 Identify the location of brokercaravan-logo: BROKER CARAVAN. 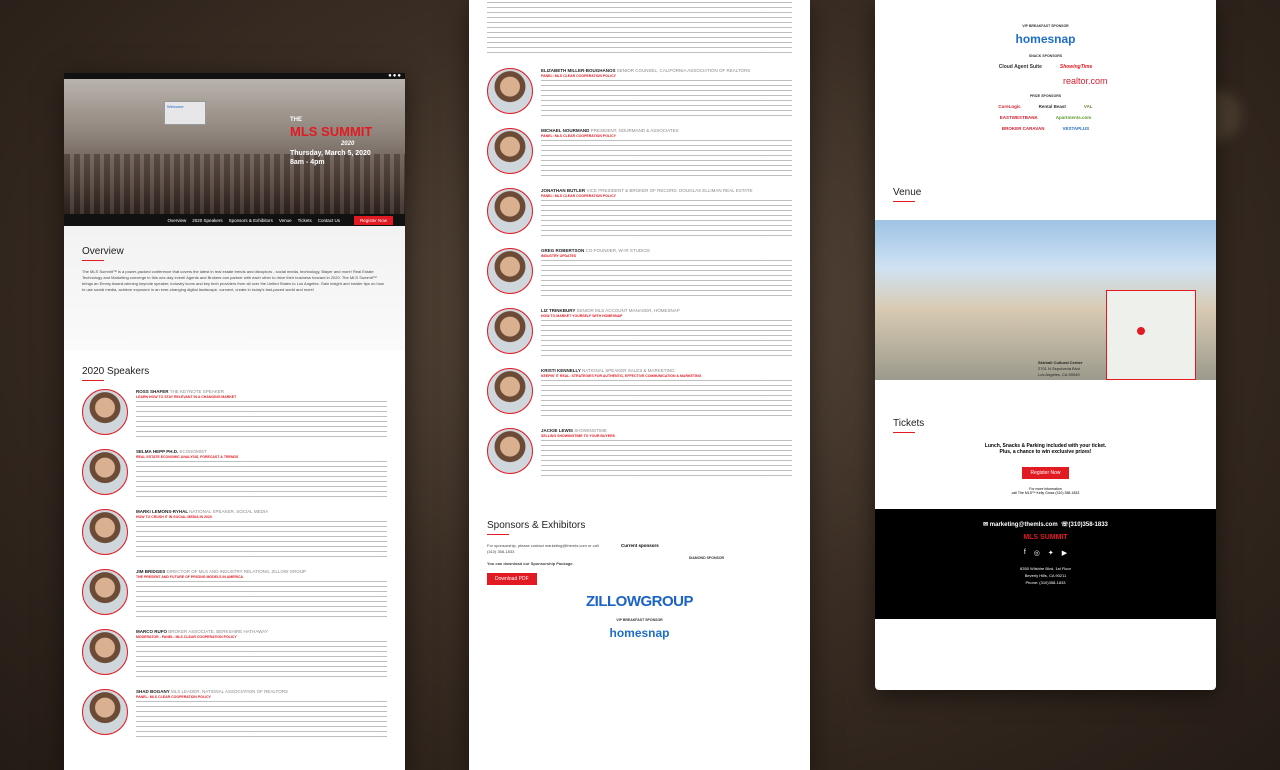
(1023, 128).